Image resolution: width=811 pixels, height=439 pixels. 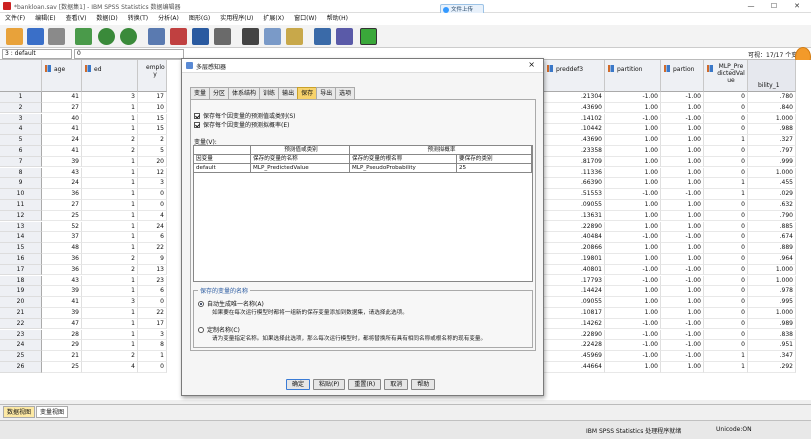 I want to click on row-number: 25, so click(x=21, y=356).